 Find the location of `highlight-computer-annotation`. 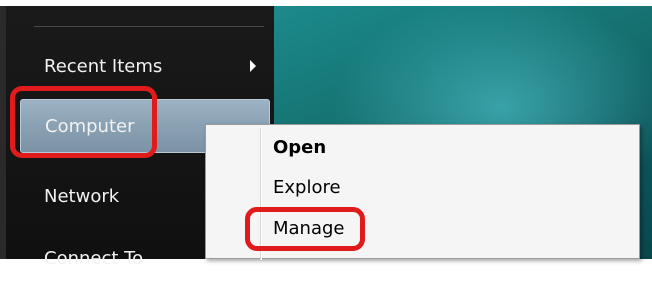

highlight-computer-annotation is located at coordinates (83, 122).